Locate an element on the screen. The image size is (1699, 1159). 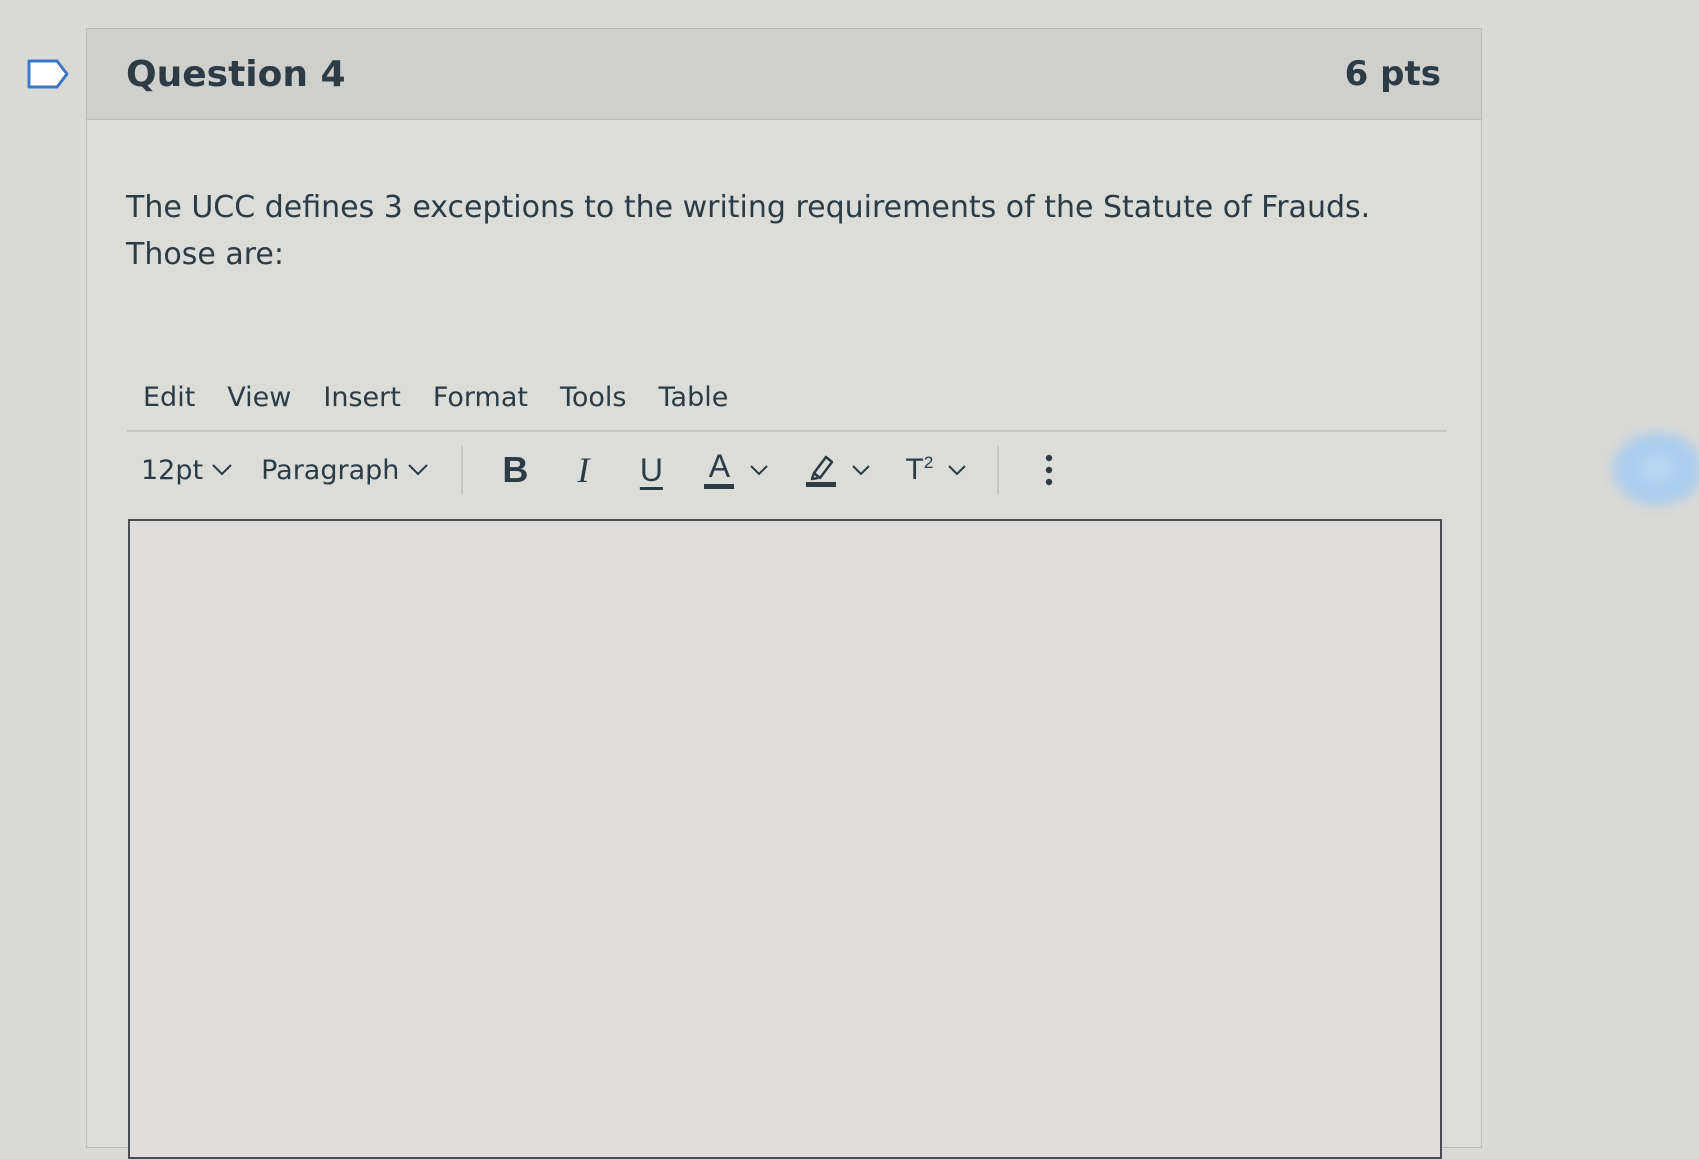
menu-view: View is located at coordinates (259, 397).